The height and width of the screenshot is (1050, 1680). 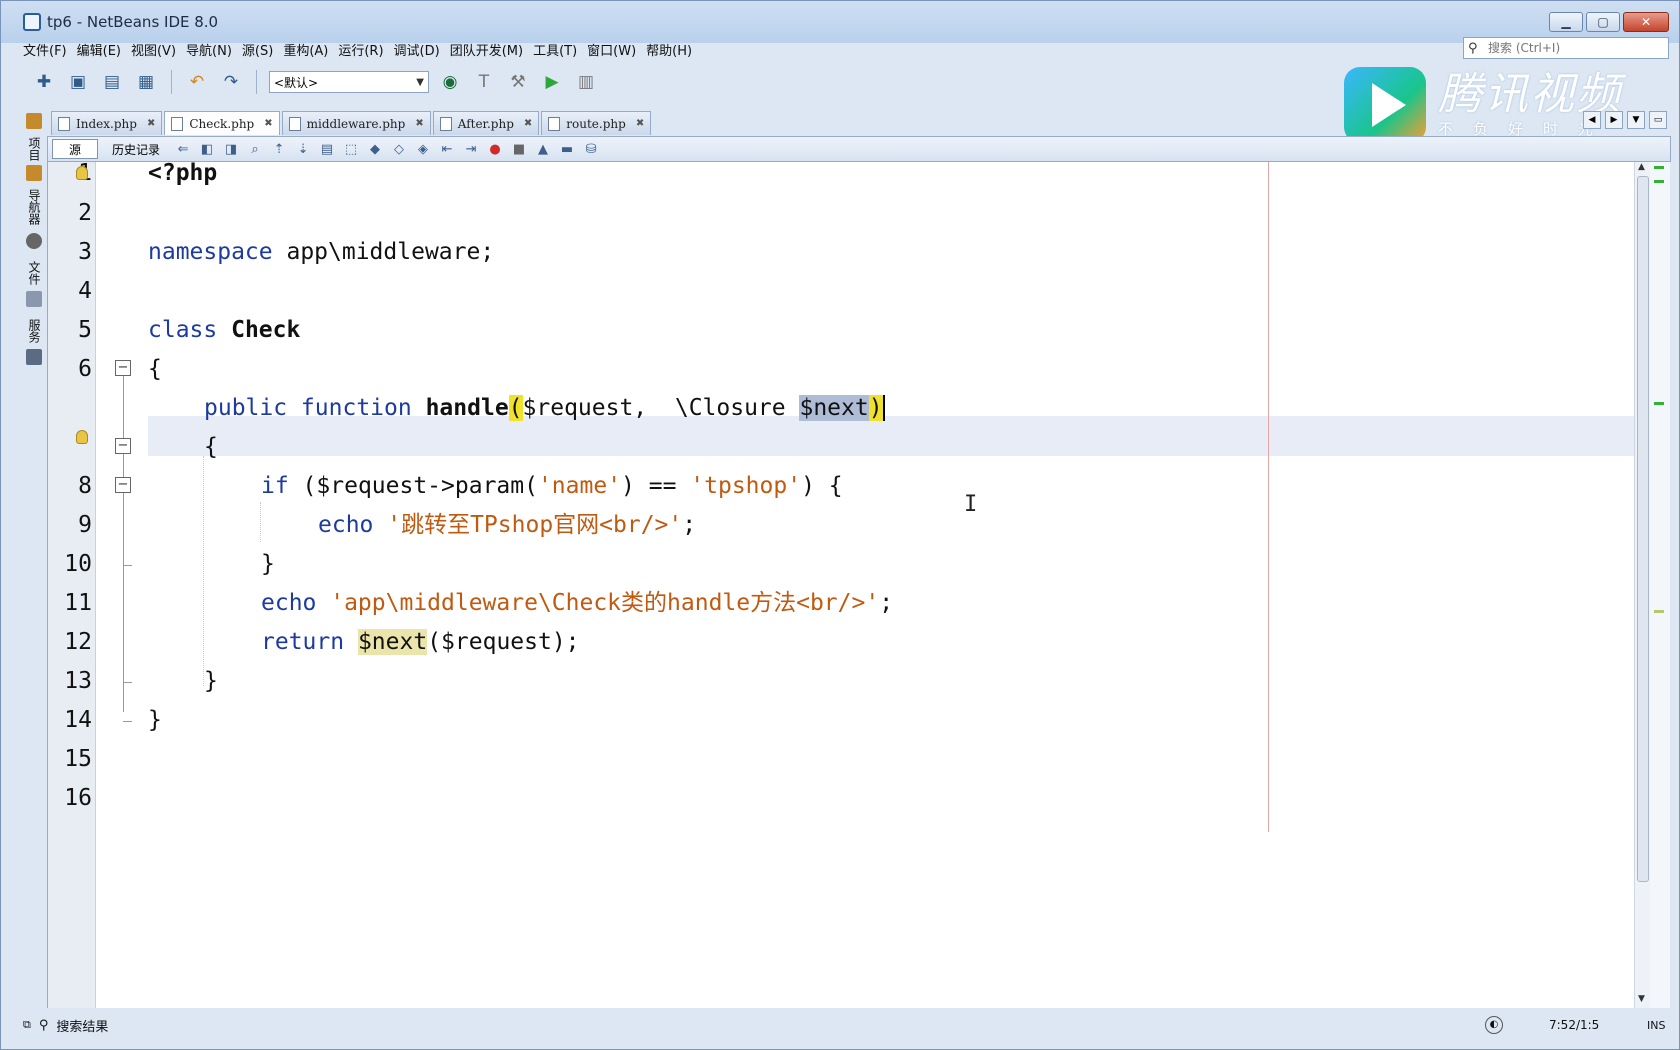 I want to click on insert-mode: INS, so click(x=1656, y=1025).